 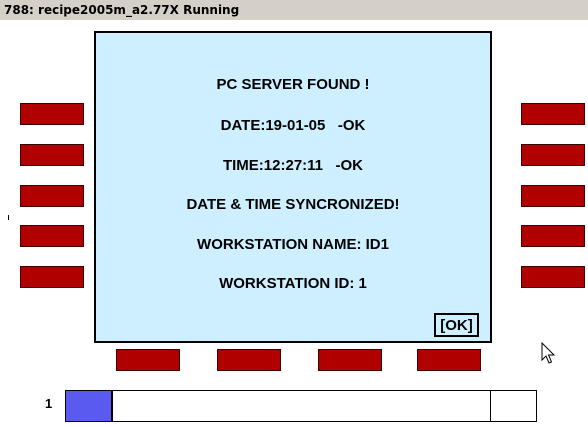 I want to click on progress-bar, so click(x=301, y=406).